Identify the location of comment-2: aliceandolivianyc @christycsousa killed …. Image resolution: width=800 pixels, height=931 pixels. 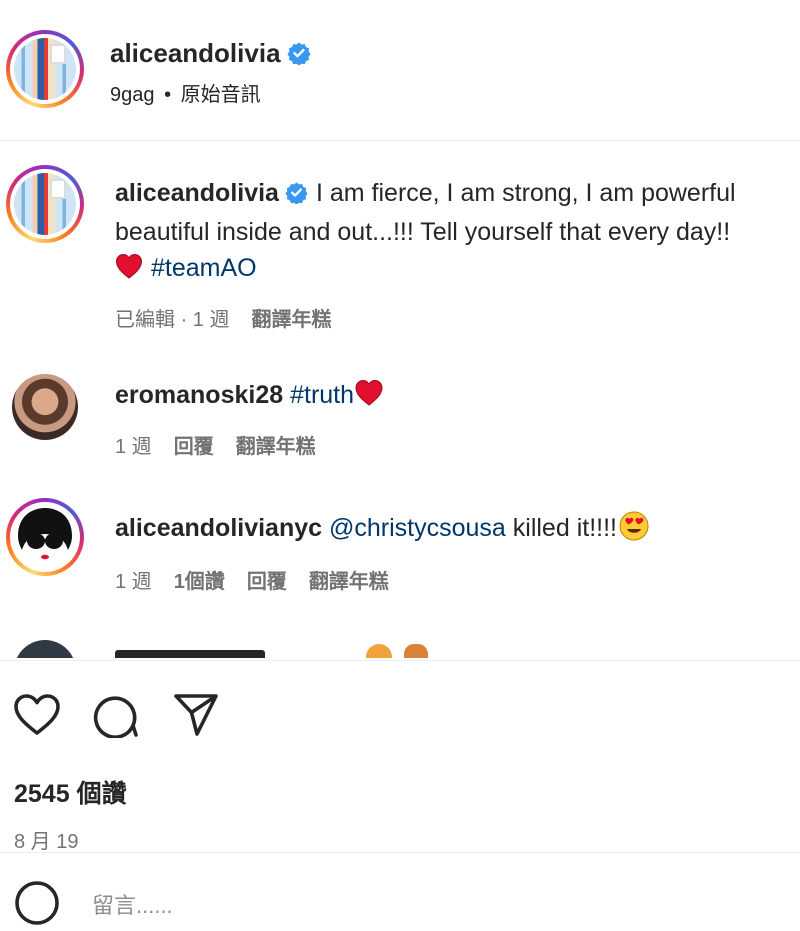
(382, 552).